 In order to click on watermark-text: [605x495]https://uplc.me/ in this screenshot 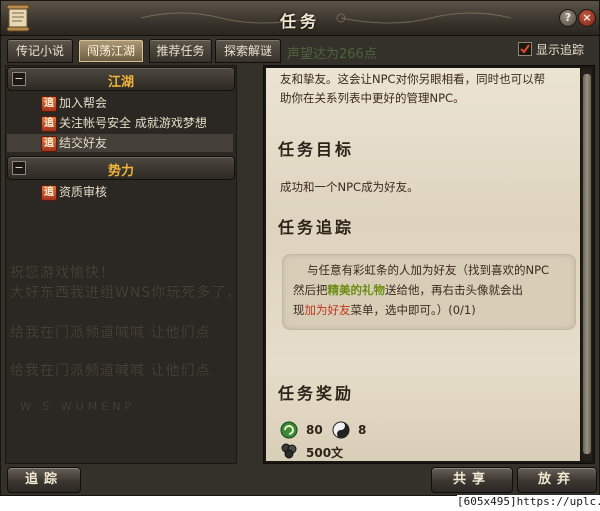, I will do `click(528, 501)`.